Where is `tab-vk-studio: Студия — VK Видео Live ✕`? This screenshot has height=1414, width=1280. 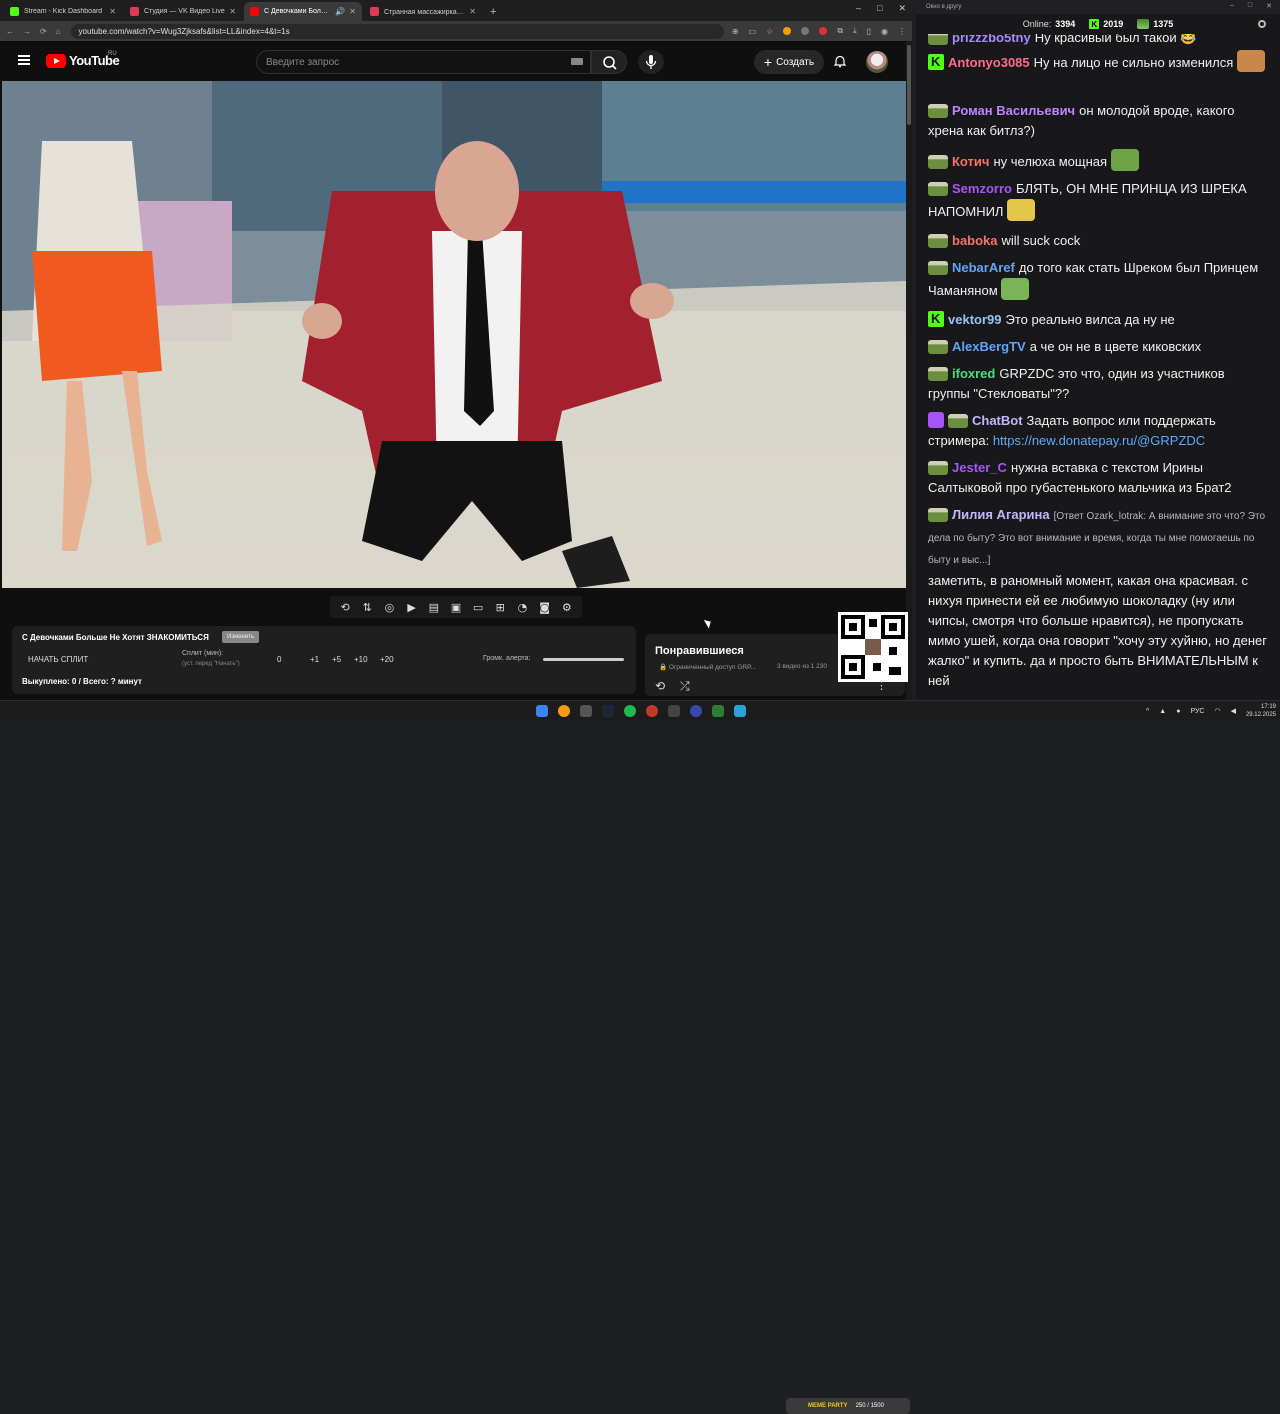 tab-vk-studio: Студия — VK Видео Live ✕ is located at coordinates (183, 11).